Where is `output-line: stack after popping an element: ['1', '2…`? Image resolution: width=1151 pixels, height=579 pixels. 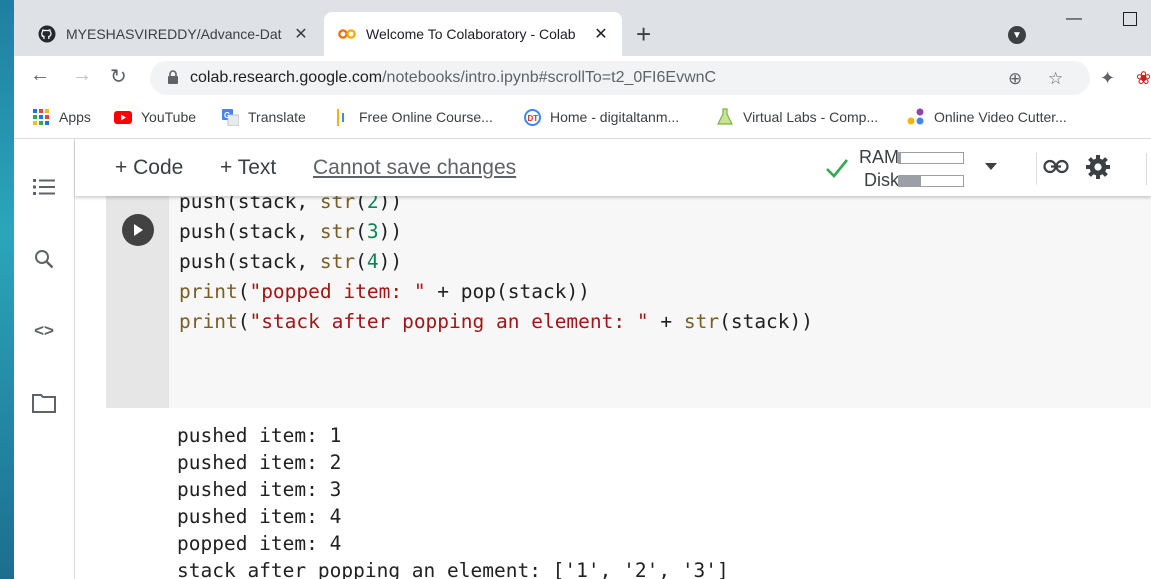
output-line: stack after popping an element: ['1', '2… is located at coordinates (453, 569).